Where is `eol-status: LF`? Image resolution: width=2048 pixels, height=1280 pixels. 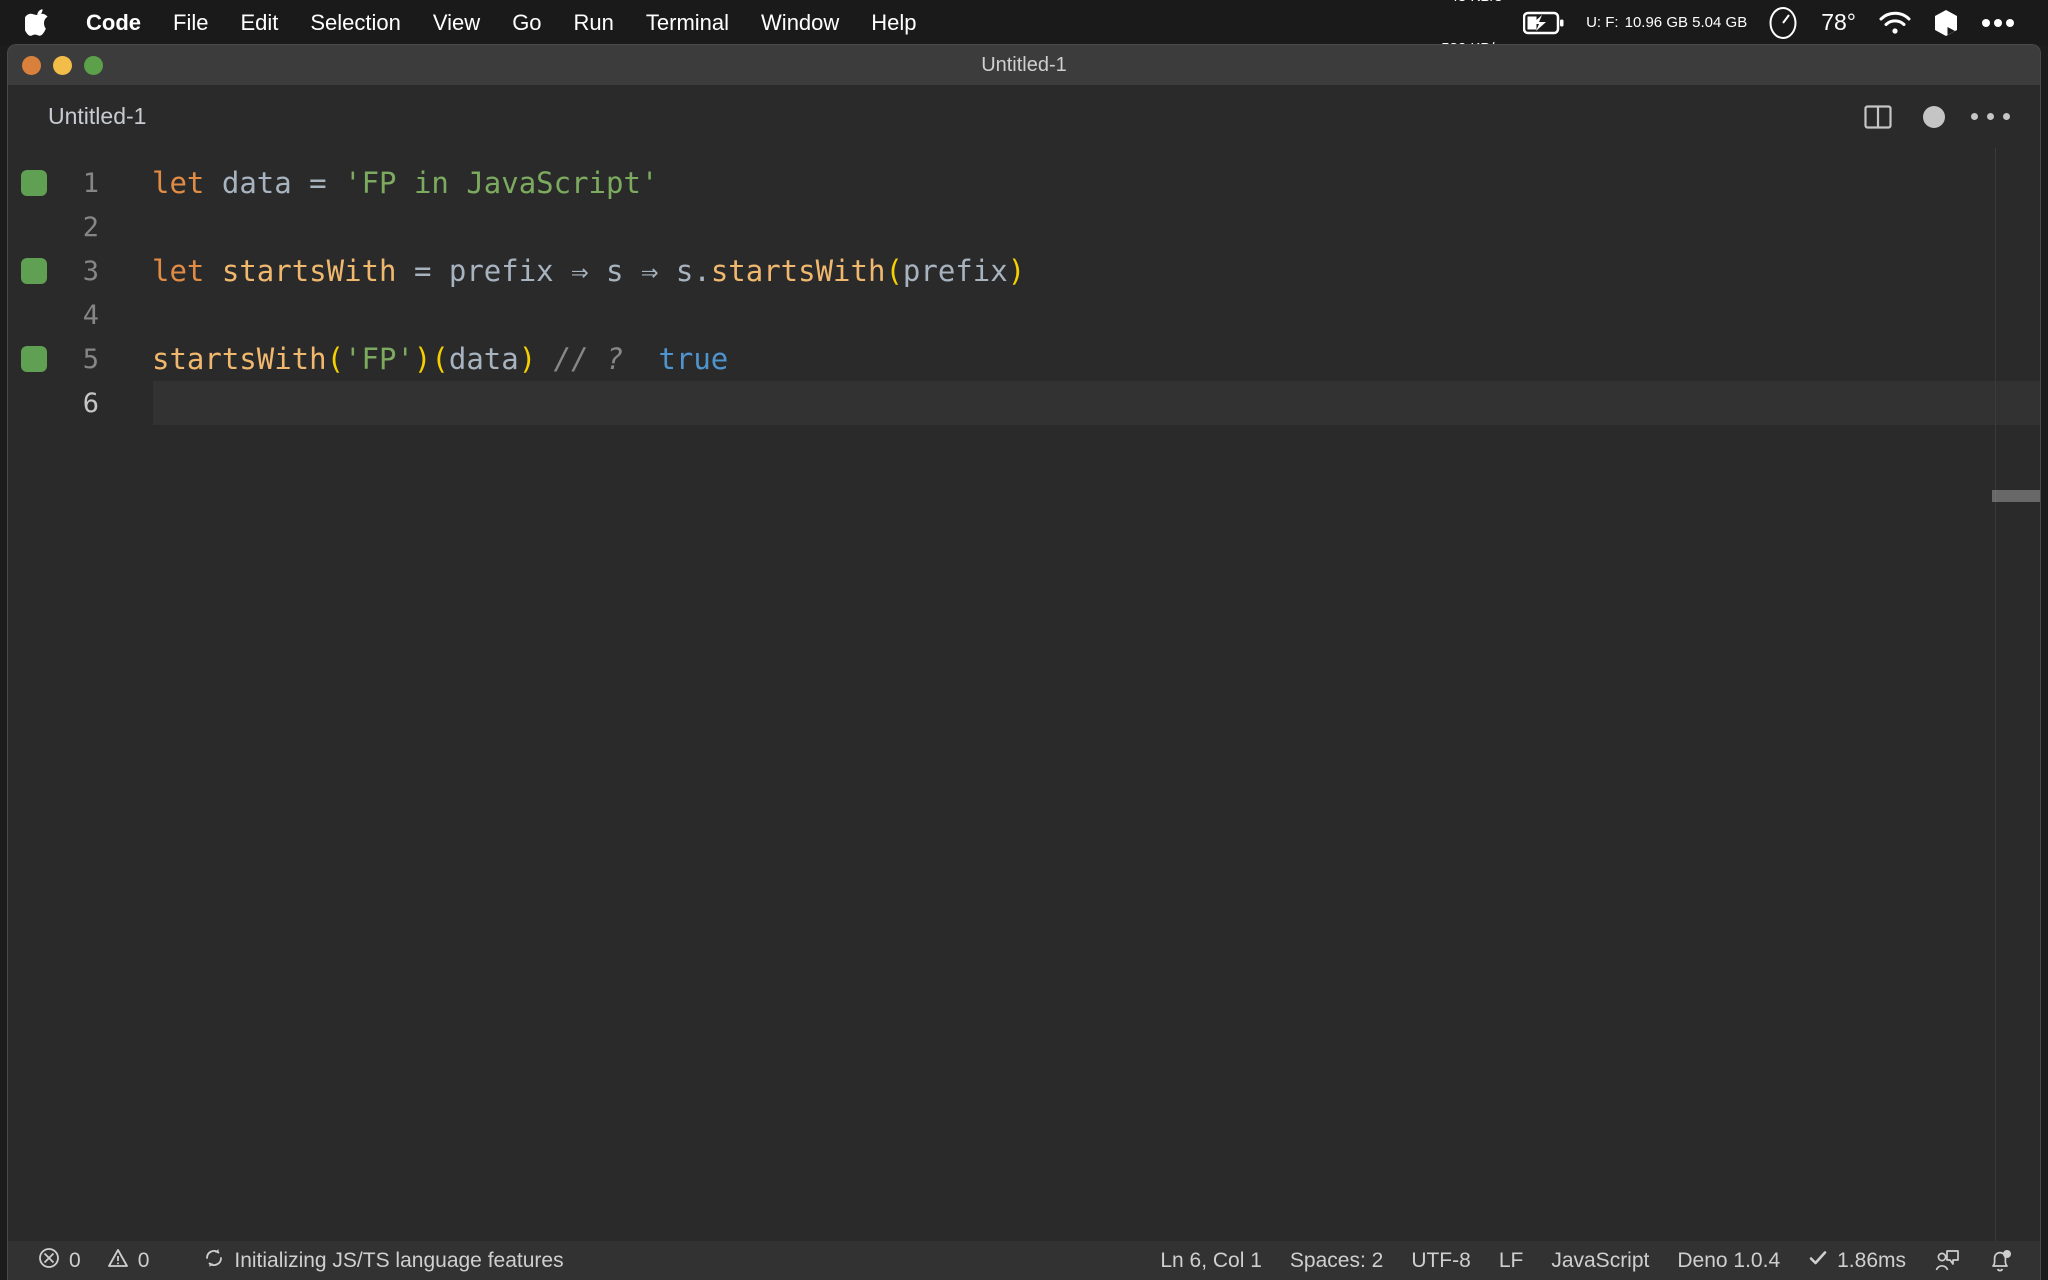
eol-status: LF is located at coordinates (1511, 1260).